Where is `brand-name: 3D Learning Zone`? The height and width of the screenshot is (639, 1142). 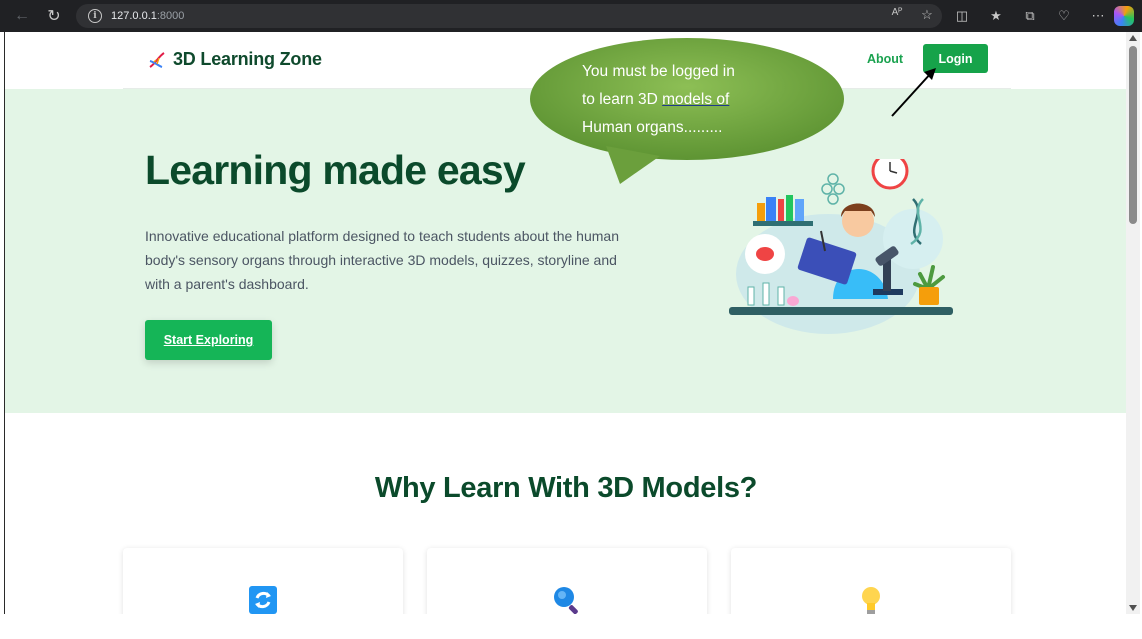 brand-name: 3D Learning Zone is located at coordinates (247, 59).